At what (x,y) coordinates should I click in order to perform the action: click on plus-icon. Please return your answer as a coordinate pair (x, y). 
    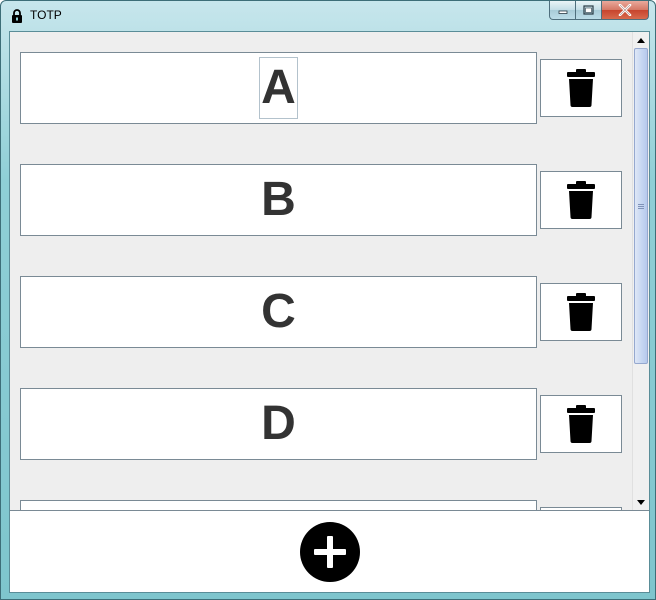
    Looking at the image, I should click on (329, 551).